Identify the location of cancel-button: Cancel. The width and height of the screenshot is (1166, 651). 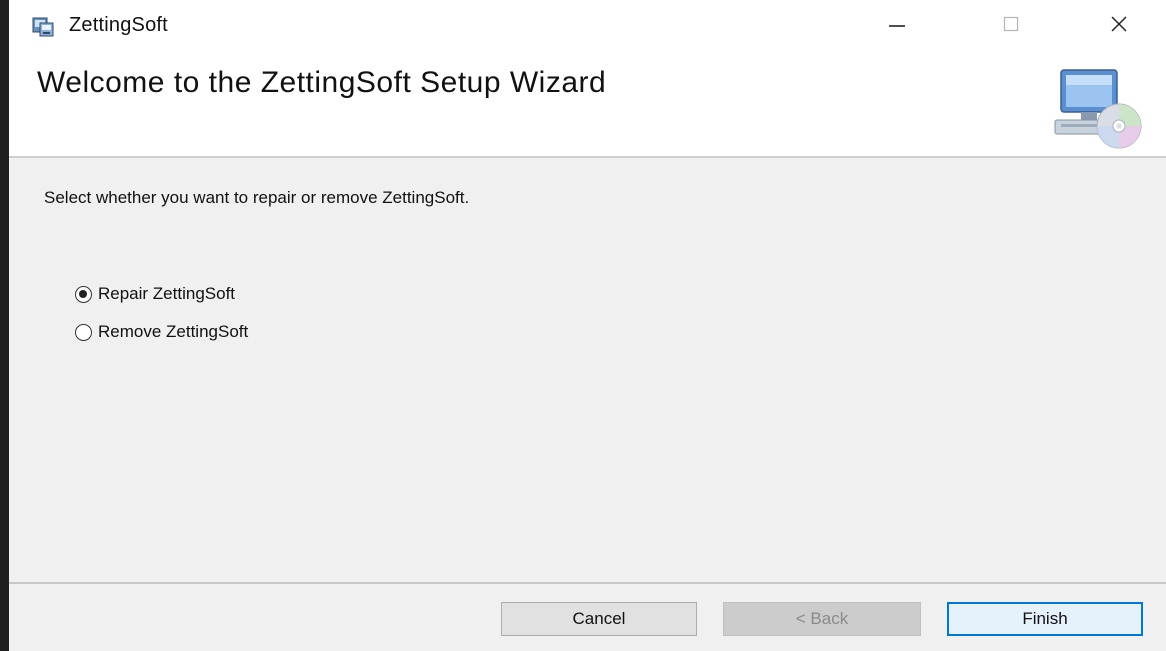
(599, 619).